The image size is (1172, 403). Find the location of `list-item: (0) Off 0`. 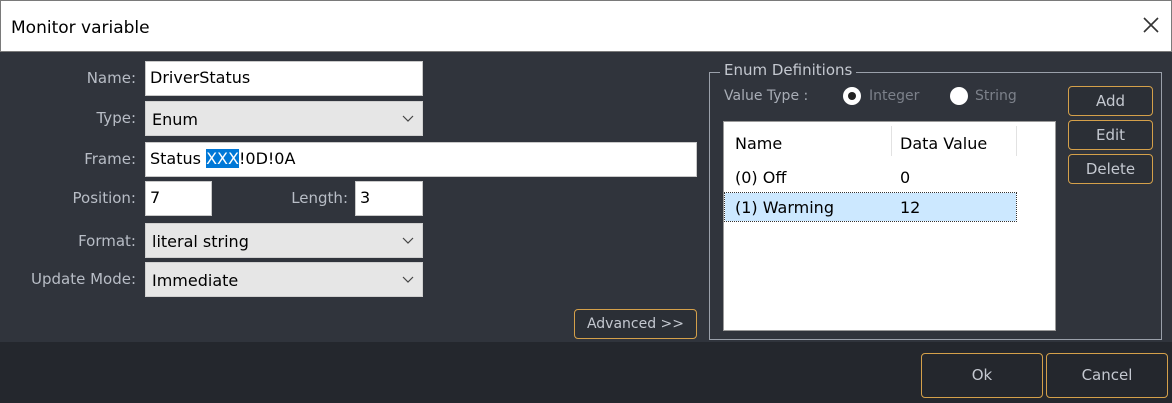

list-item: (0) Off 0 is located at coordinates (870, 177).